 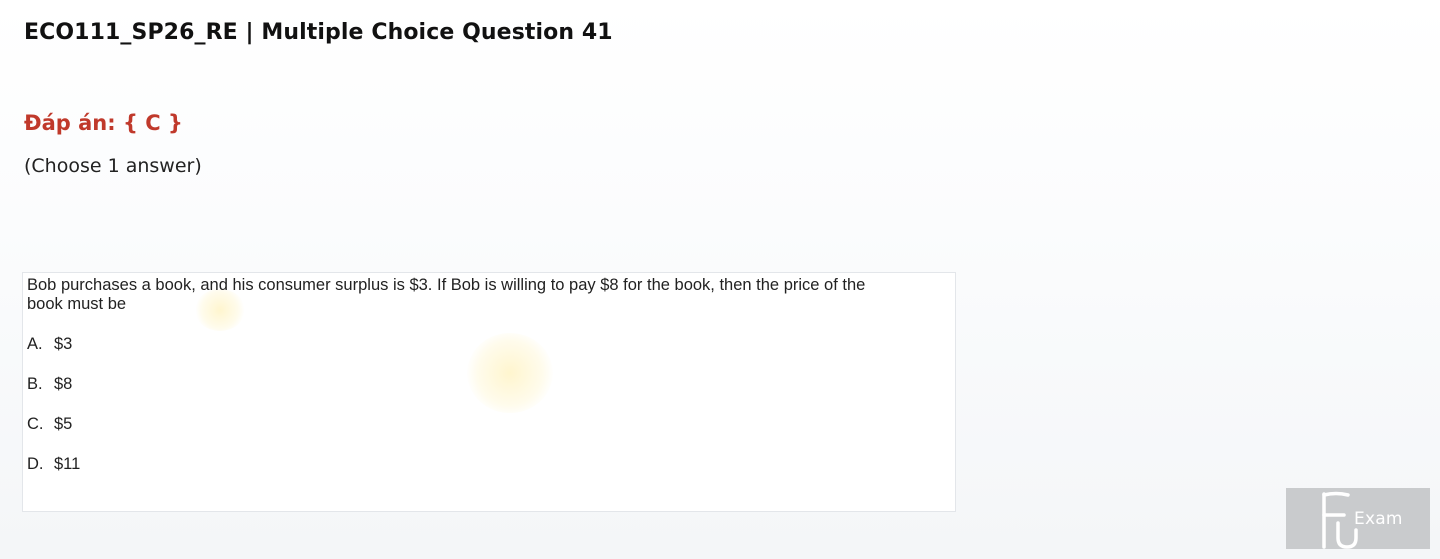 I want to click on option-text: $3, so click(x=63, y=344).